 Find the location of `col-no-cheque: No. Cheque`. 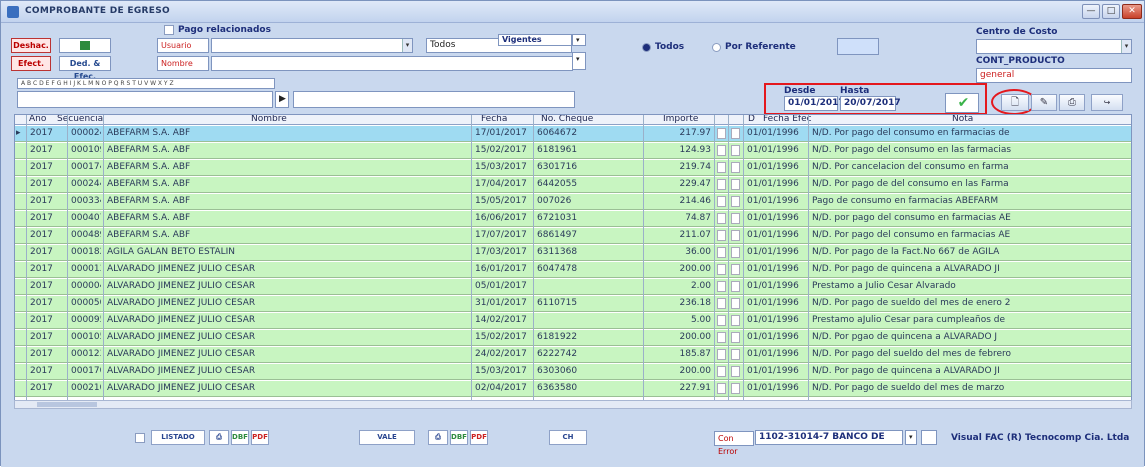

col-no-cheque: No. Cheque is located at coordinates (567, 119).